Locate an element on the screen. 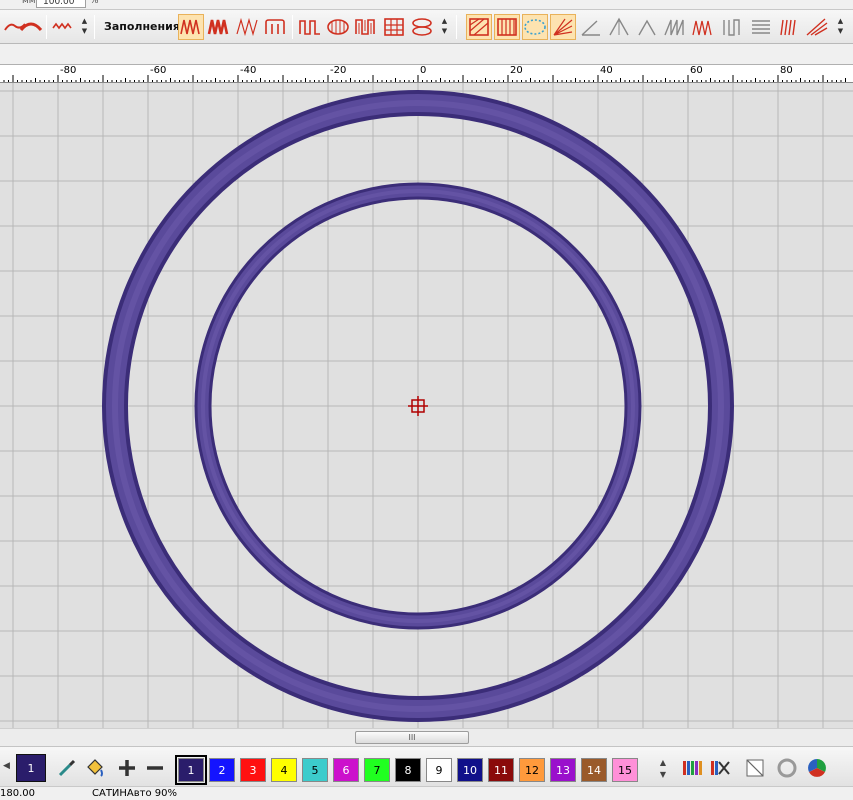 The image size is (853, 800). dotted-circle-icon is located at coordinates (535, 27).